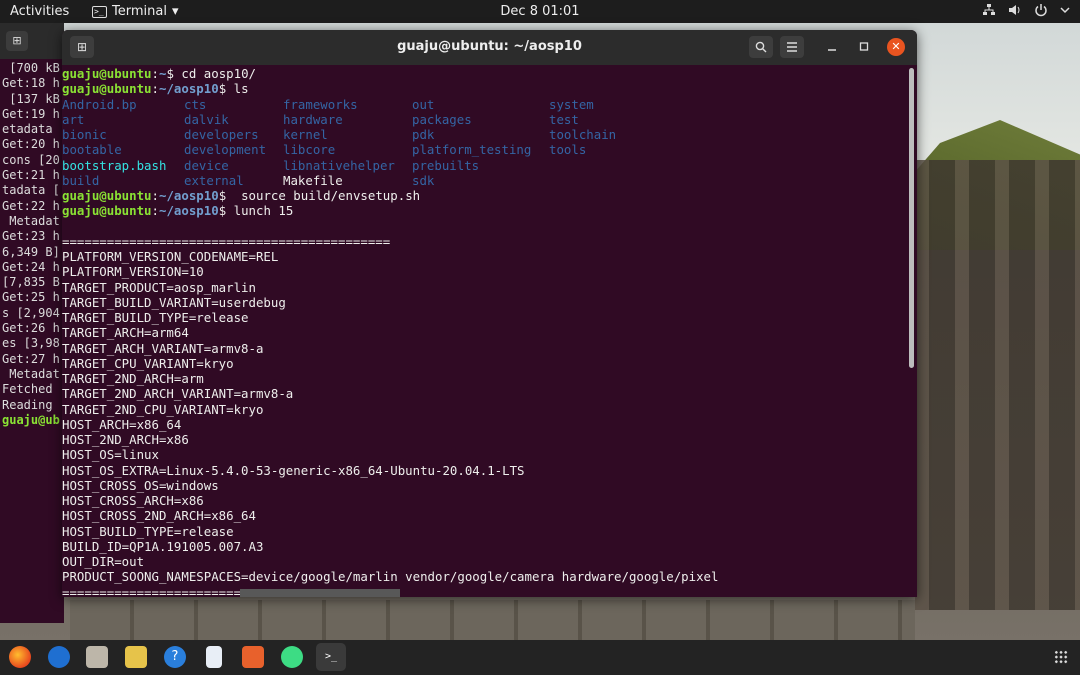 The image size is (1080, 675). What do you see at coordinates (214, 180) in the screenshot?
I see `ls-entry: external` at bounding box center [214, 180].